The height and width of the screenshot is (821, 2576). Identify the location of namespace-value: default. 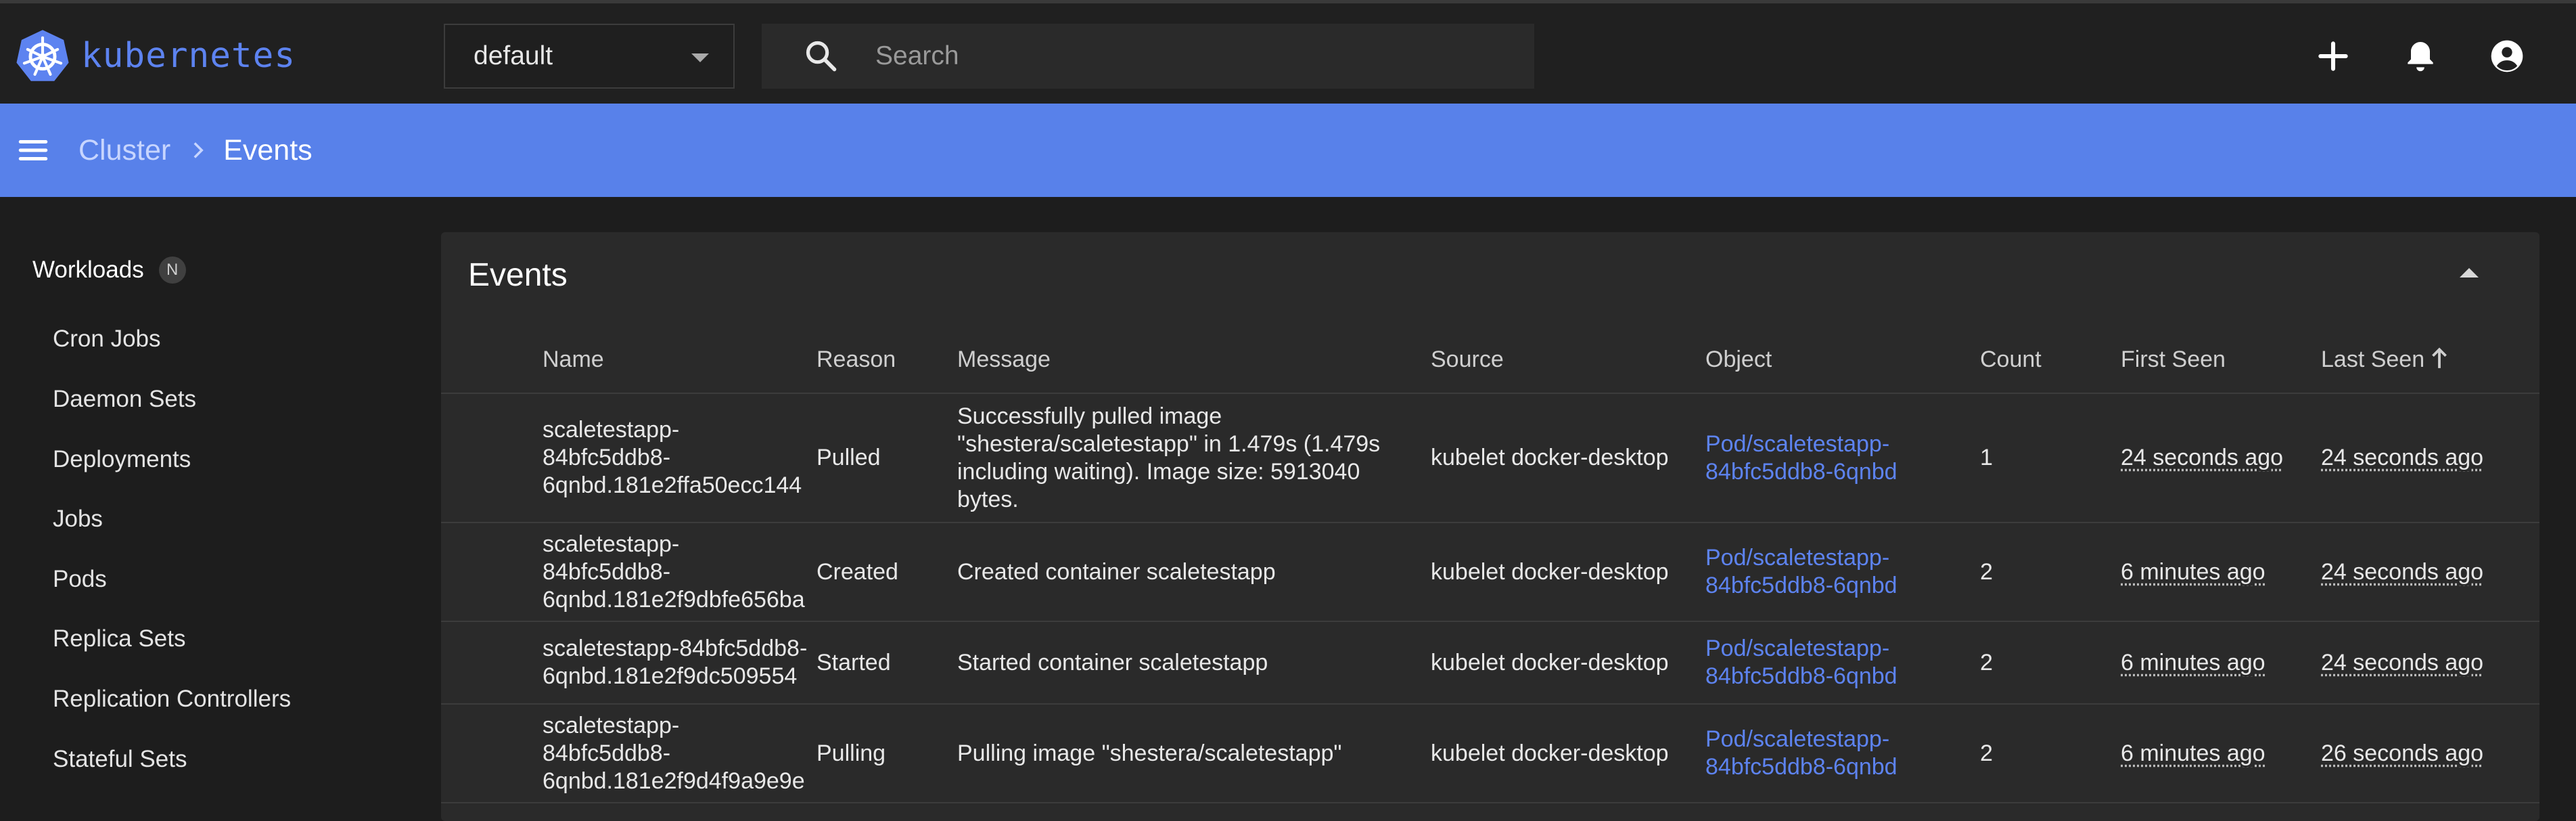
(513, 55).